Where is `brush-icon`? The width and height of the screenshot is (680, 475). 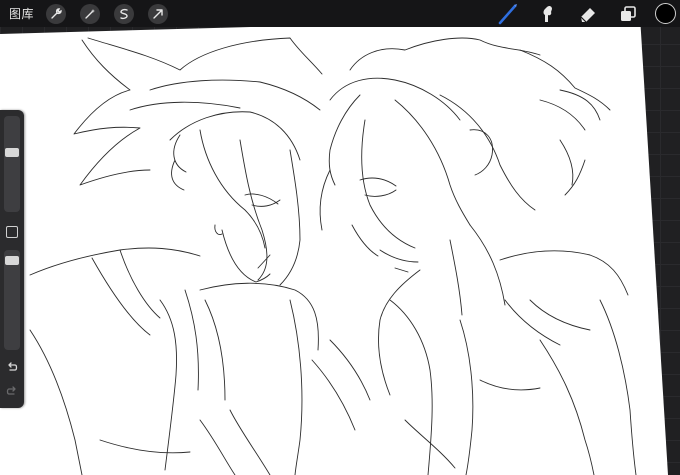
brush-icon is located at coordinates (507, 13).